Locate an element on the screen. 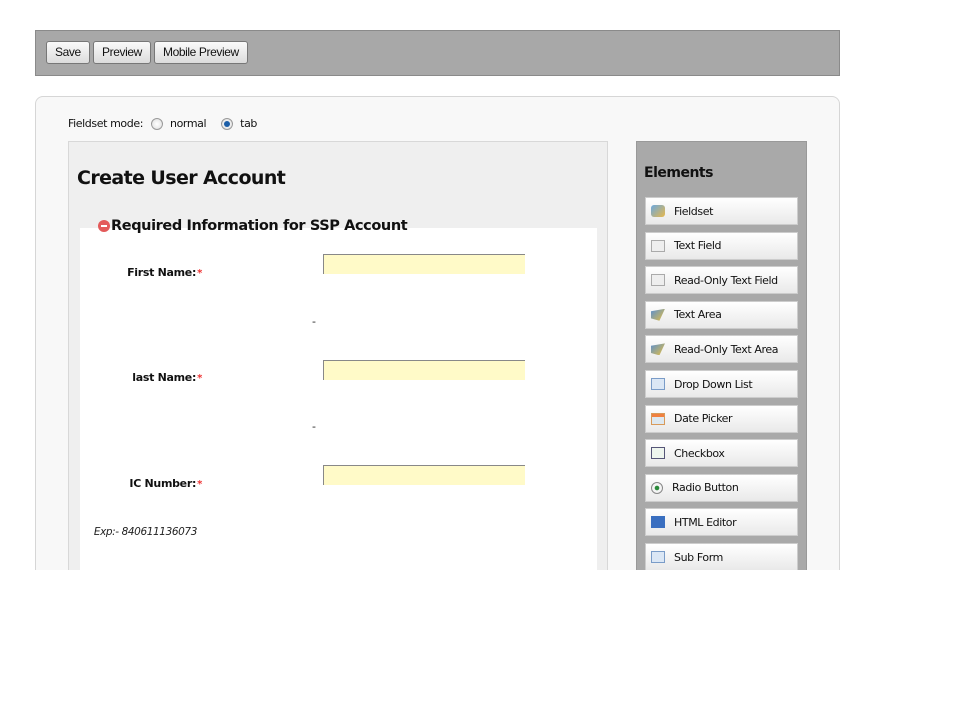 The height and width of the screenshot is (720, 960). last-name-input is located at coordinates (424, 370).